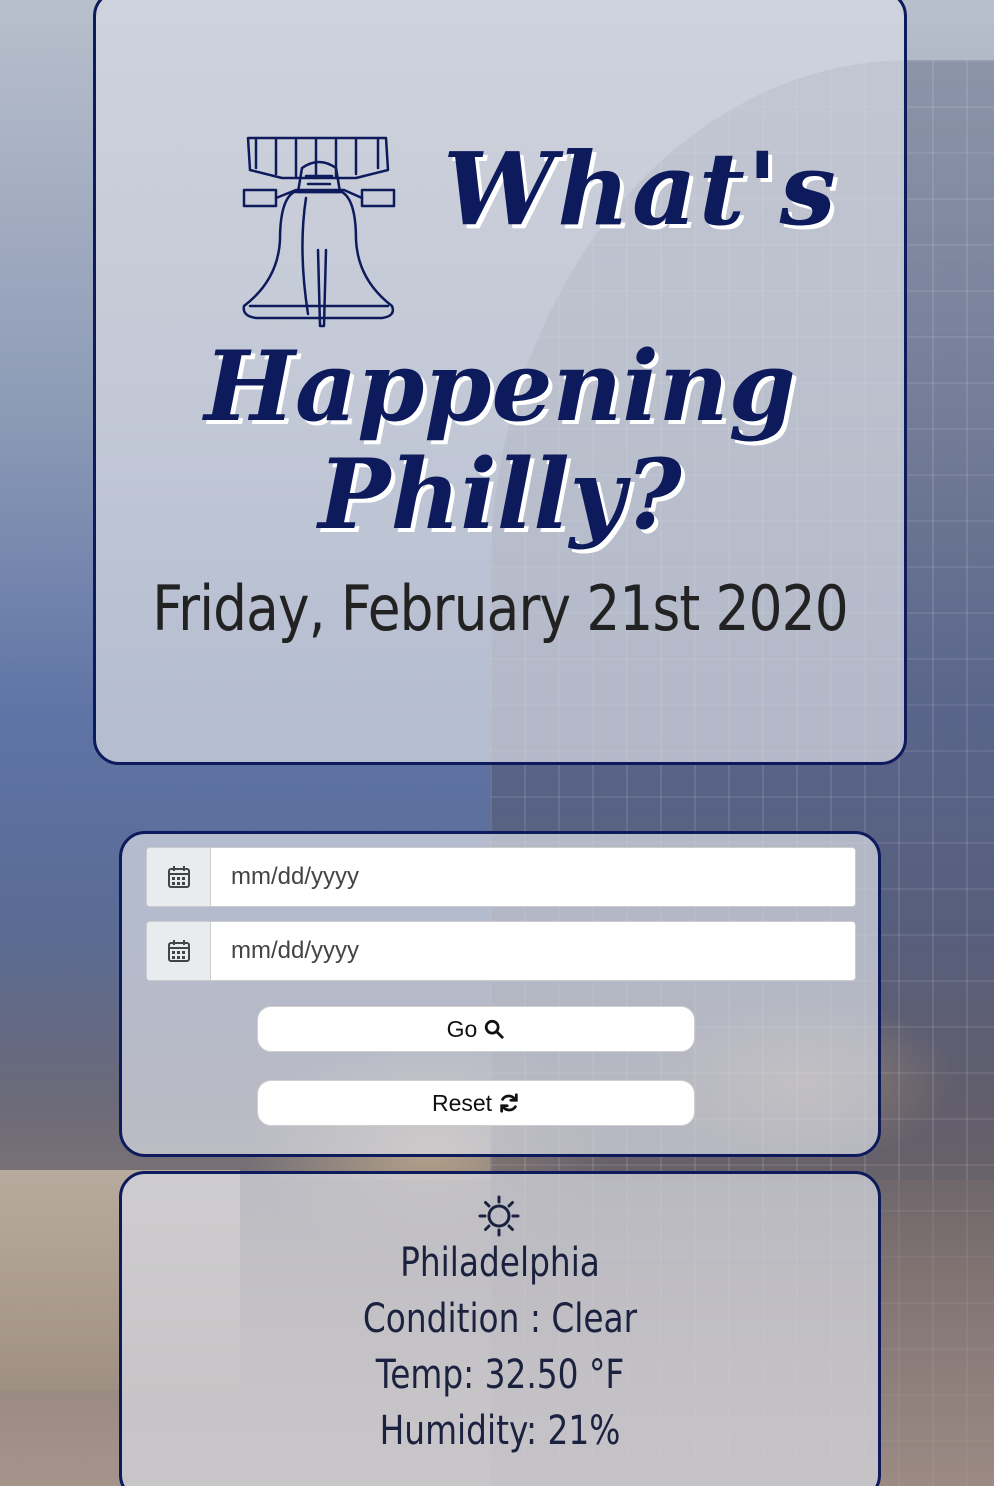 The width and height of the screenshot is (994, 1486). I want to click on title-line-2: Happening, so click(500, 386).